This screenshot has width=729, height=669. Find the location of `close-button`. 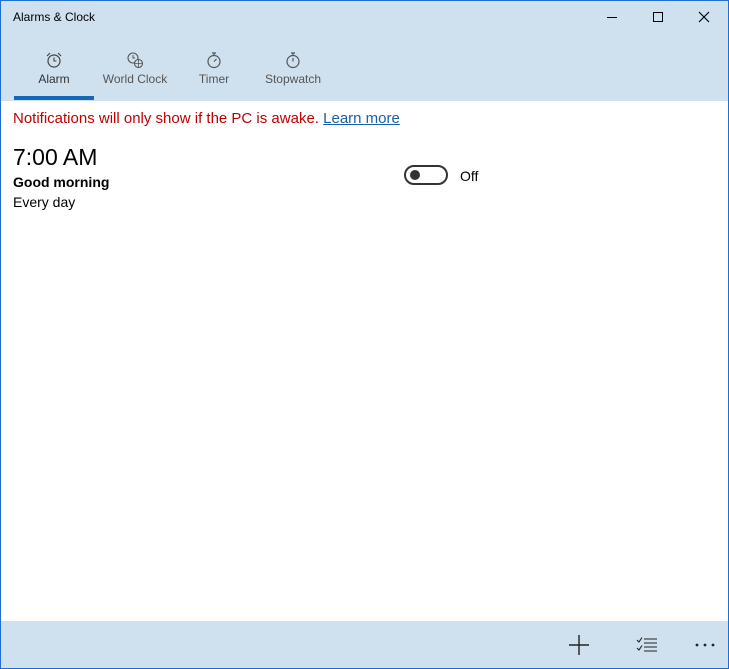

close-button is located at coordinates (704, 17).